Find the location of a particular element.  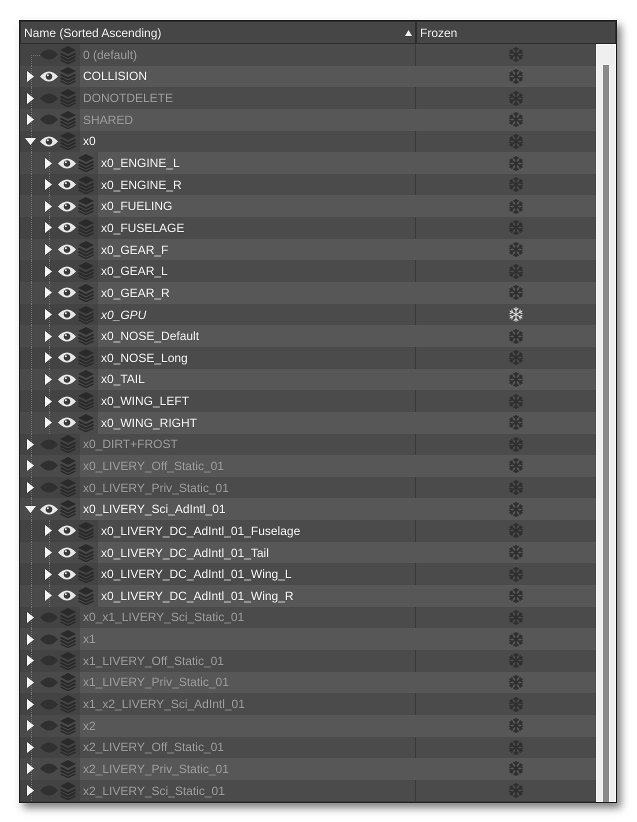

layer-row: x0_LIVERY_DC_AdIntl_01_Wing_R is located at coordinates (308, 596).